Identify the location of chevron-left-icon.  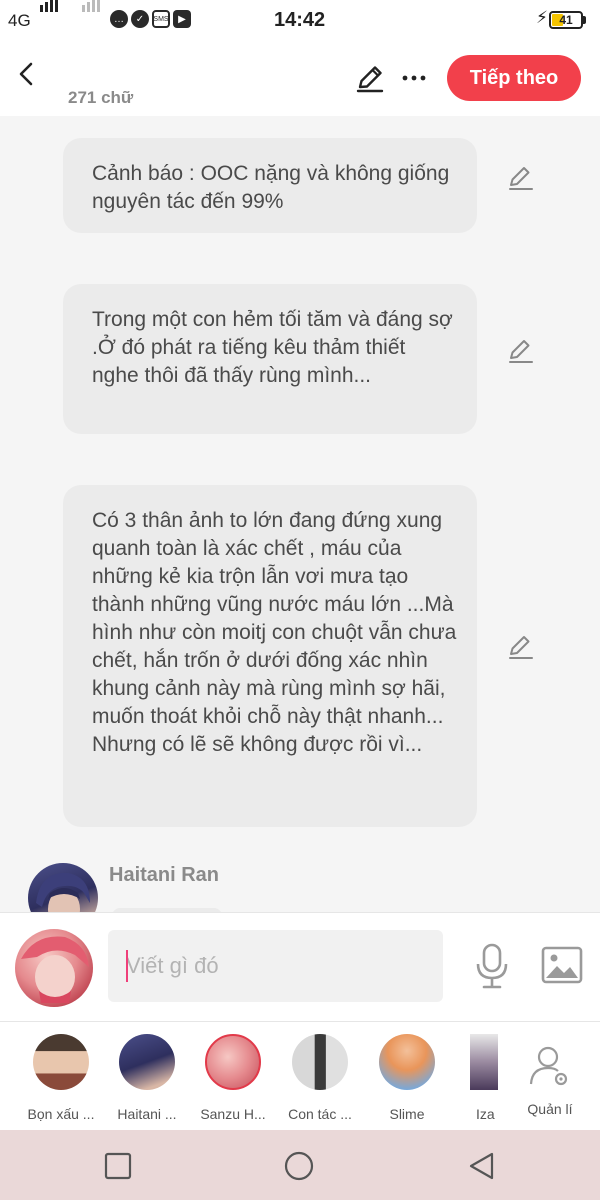
(26, 74).